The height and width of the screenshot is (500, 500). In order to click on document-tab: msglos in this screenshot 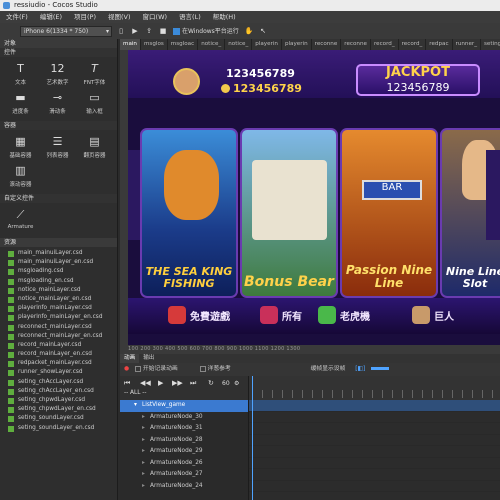, I will do `click(154, 44)`.